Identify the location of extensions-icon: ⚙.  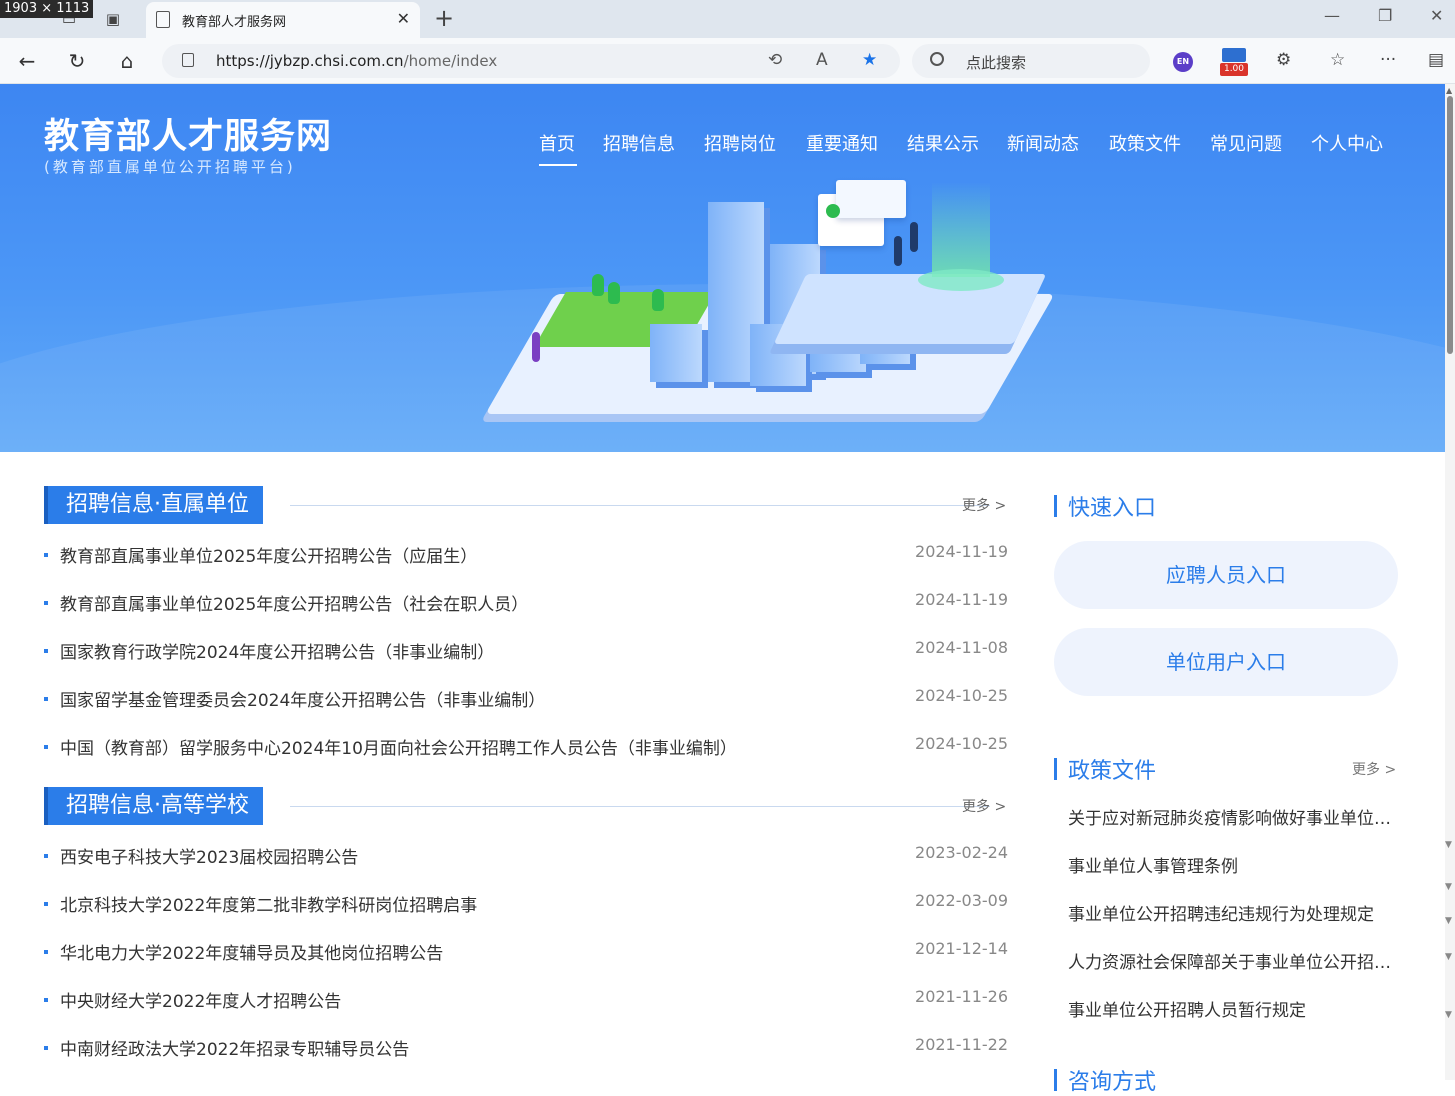
(1283, 60).